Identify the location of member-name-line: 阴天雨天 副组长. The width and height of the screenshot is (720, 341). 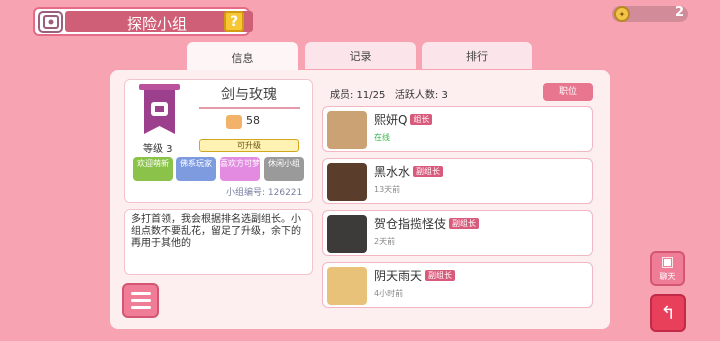
(415, 275).